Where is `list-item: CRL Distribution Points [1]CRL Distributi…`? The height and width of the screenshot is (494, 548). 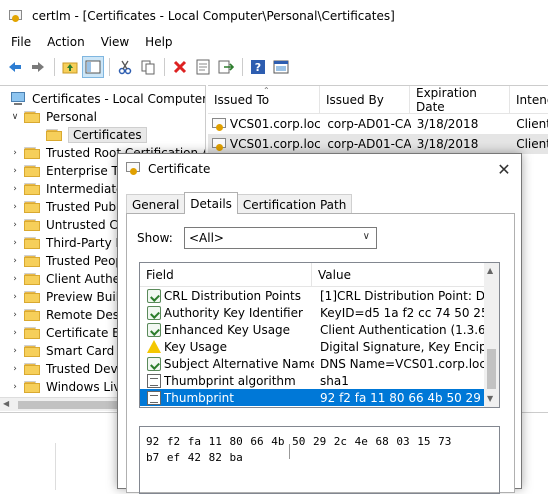 list-item: CRL Distribution Points [1]CRL Distributi… is located at coordinates (312, 295).